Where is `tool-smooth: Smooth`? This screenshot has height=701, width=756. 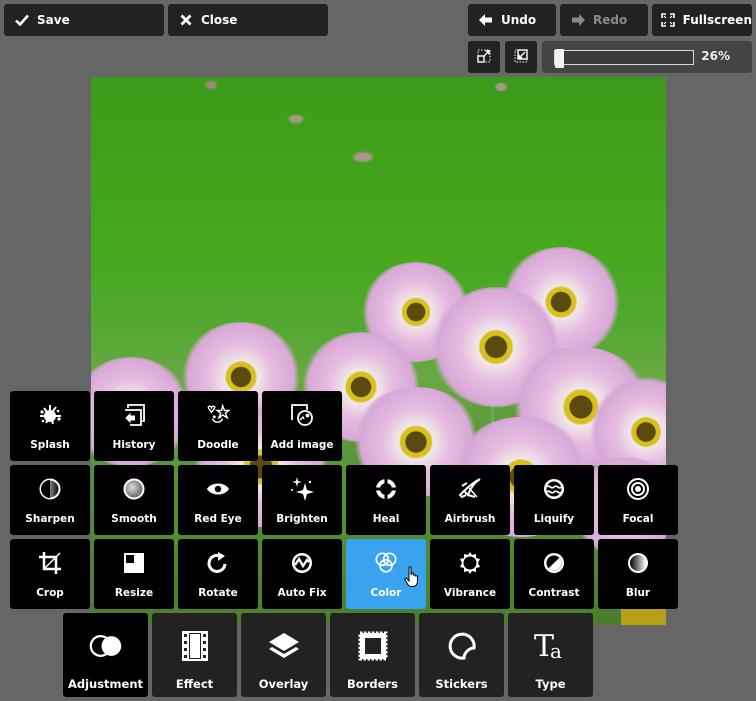 tool-smooth: Smooth is located at coordinates (134, 500).